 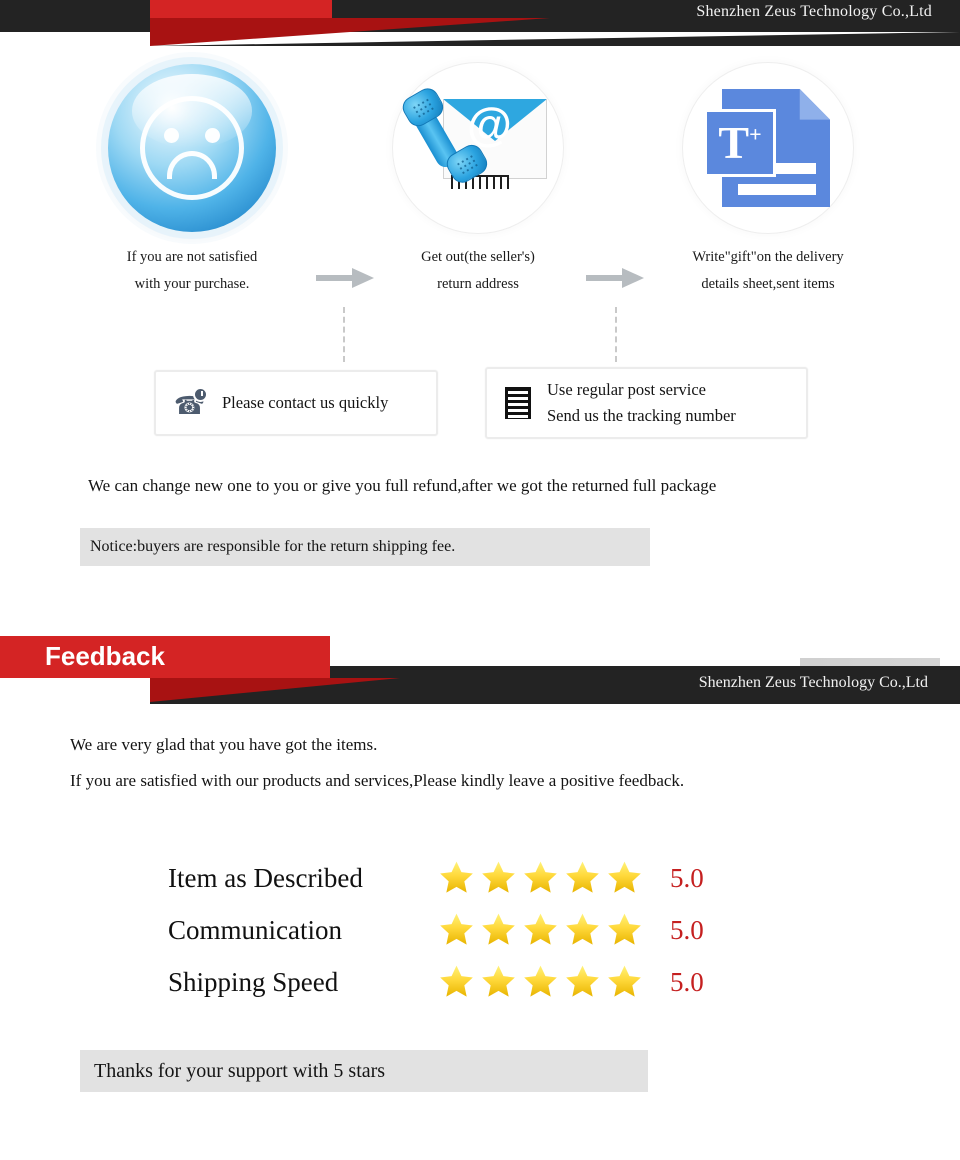 I want to click on handset-mouthpiece-dots, so click(x=467, y=163).